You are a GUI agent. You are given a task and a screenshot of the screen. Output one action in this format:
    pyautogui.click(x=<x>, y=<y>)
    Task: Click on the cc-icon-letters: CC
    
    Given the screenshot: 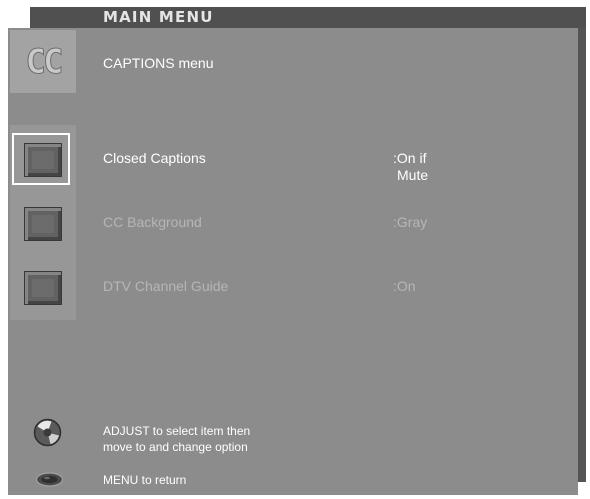 What is the action you would take?
    pyautogui.click(x=44, y=61)
    